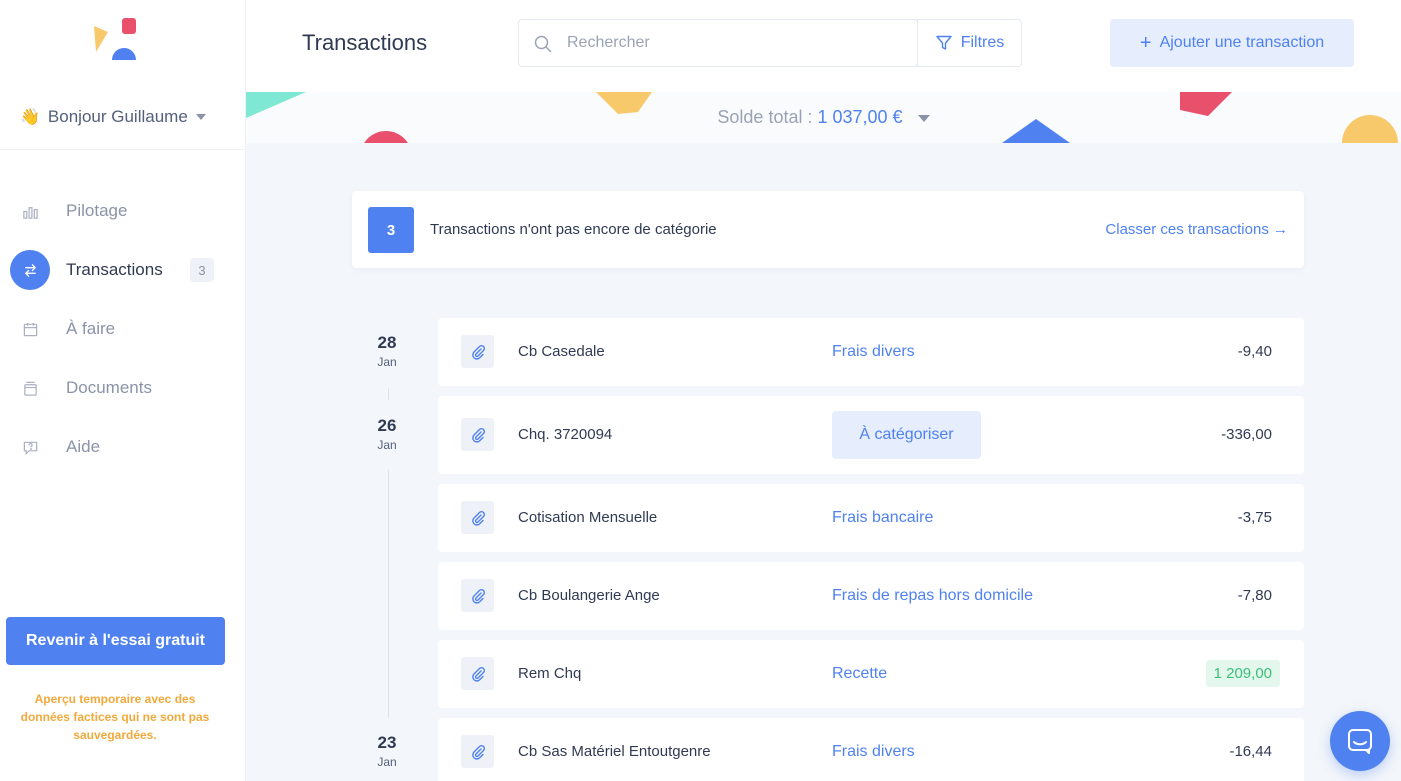 The width and height of the screenshot is (1401, 781). I want to click on transaction-amount: -3,75, so click(1254, 517).